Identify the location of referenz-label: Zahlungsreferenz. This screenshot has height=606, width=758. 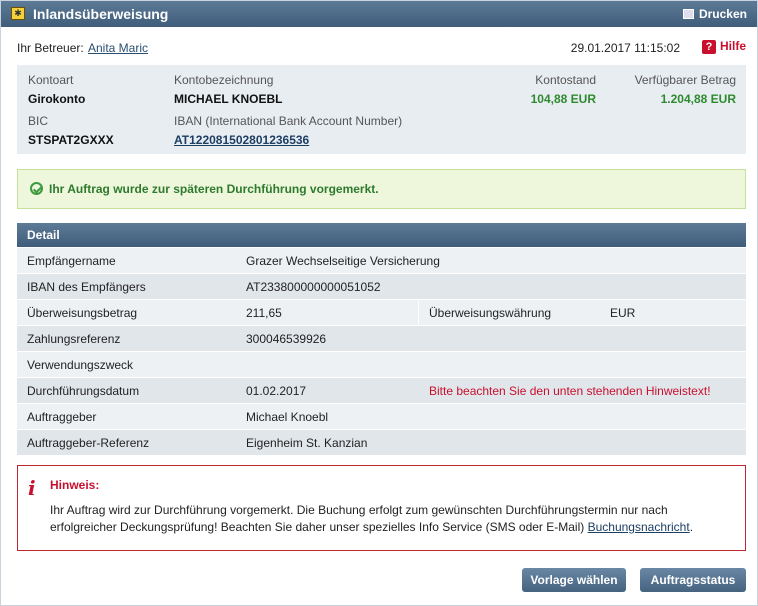
(74, 339).